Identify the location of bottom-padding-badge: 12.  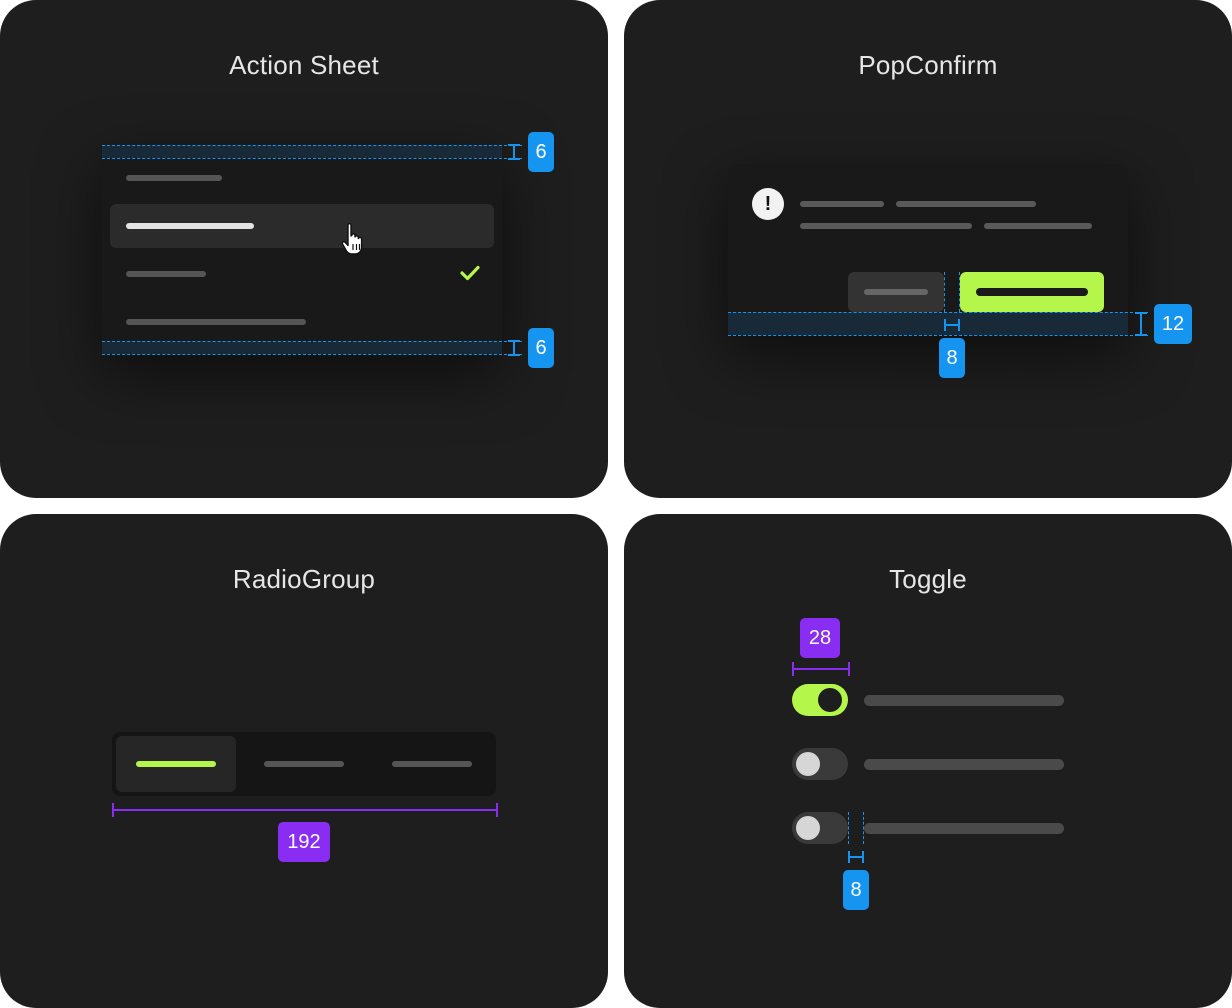
(1173, 324).